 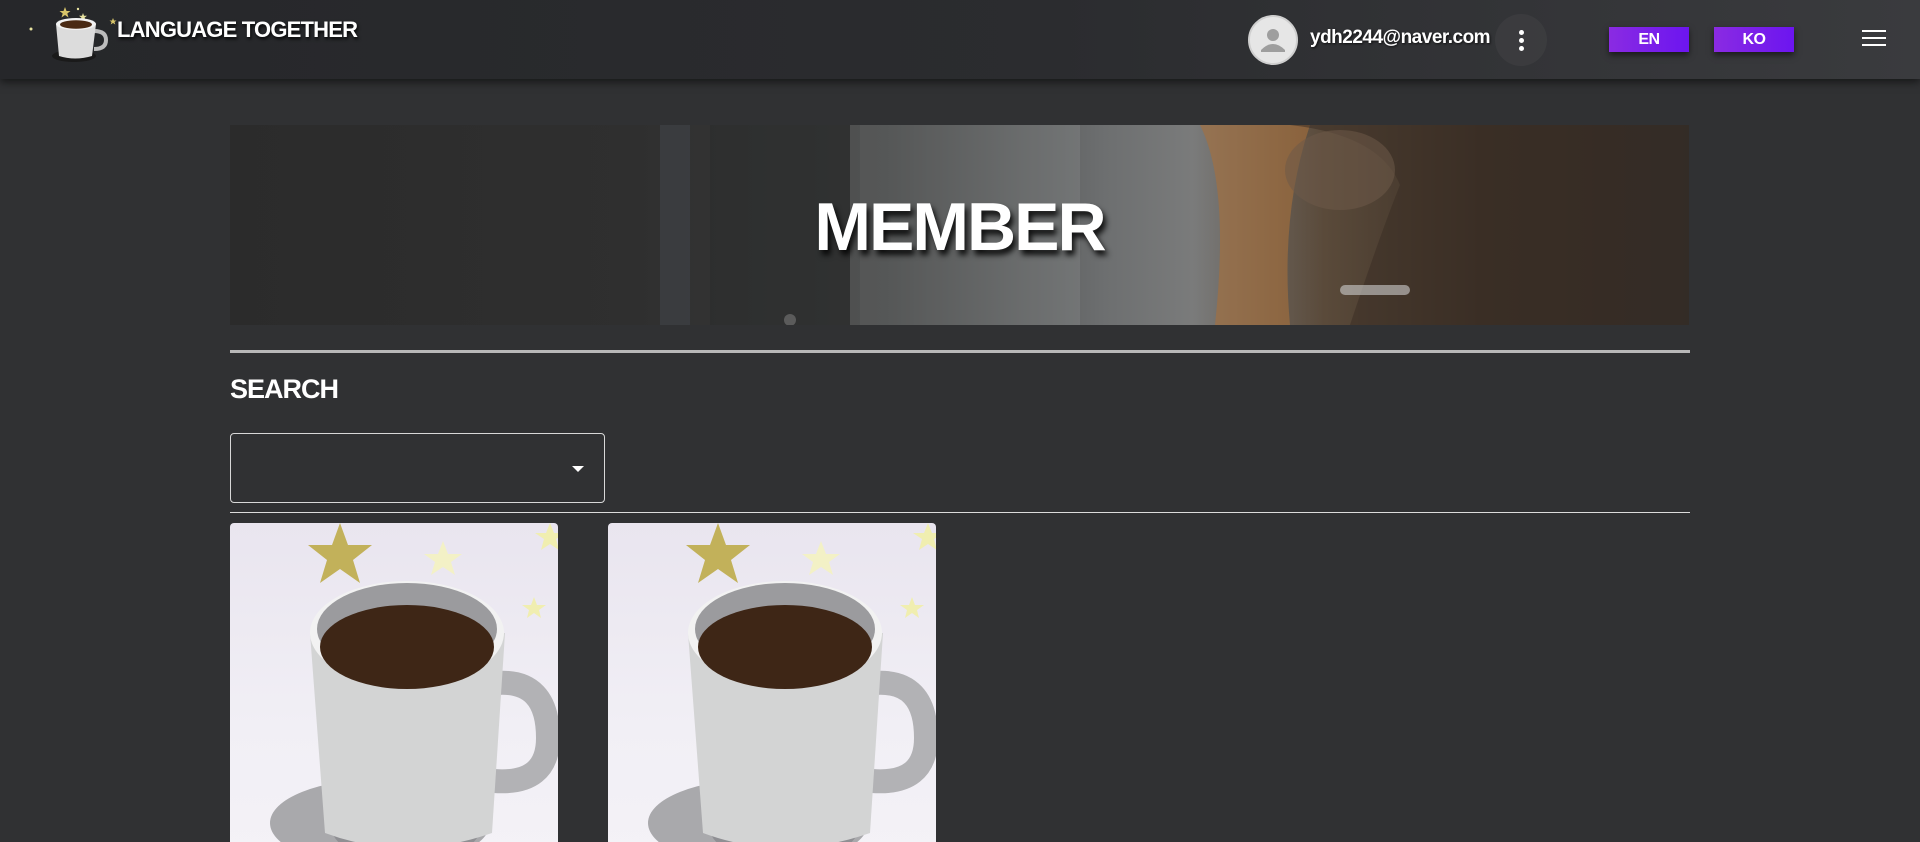 What do you see at coordinates (72, 35) in the screenshot?
I see `coffee-logo-icon` at bounding box center [72, 35].